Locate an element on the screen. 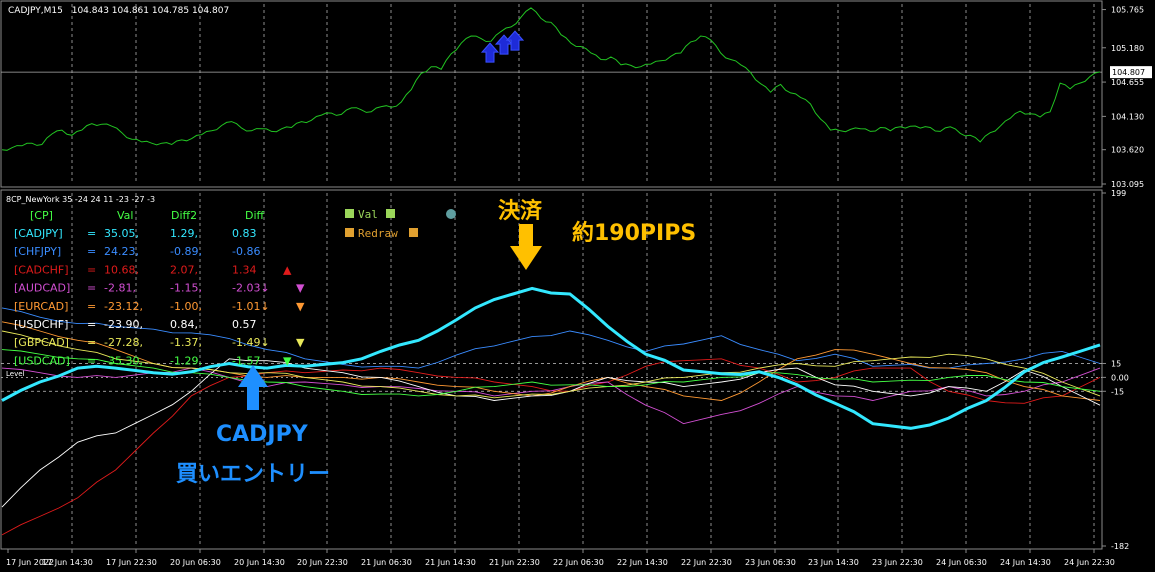 This screenshot has height=572, width=1155. table-cell: -2.03↓ is located at coordinates (251, 288).